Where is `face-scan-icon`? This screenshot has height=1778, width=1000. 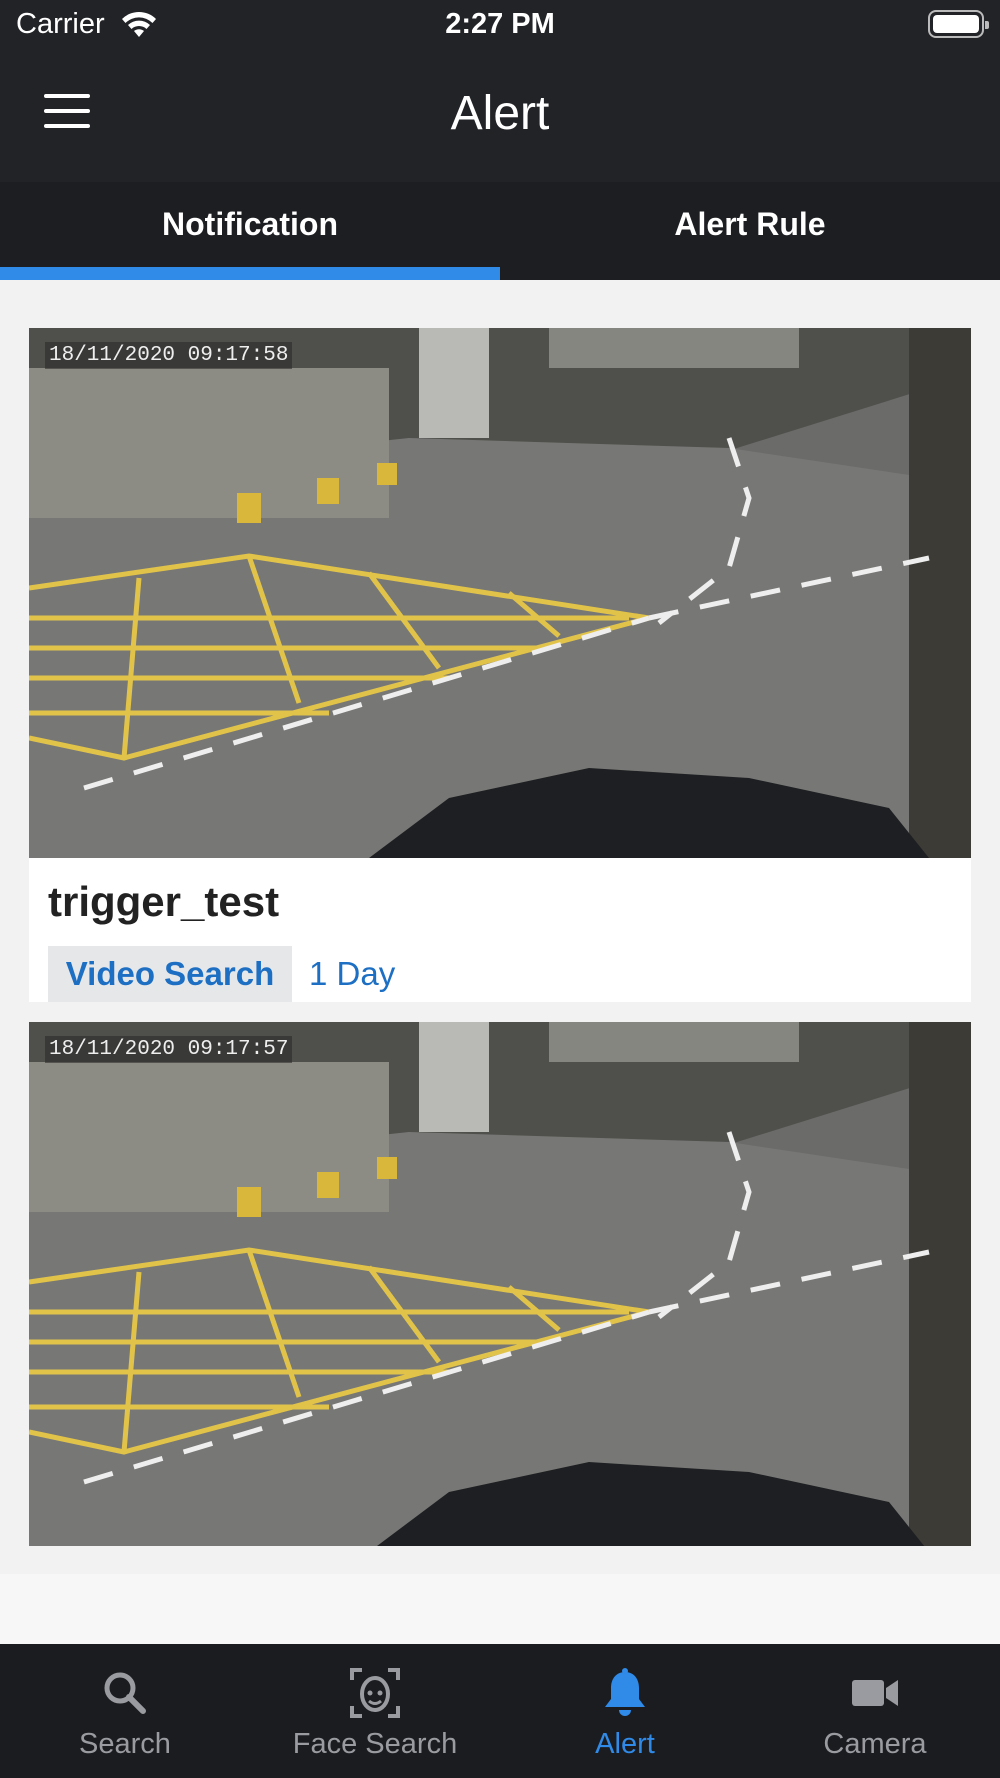
face-scan-icon is located at coordinates (375, 1693).